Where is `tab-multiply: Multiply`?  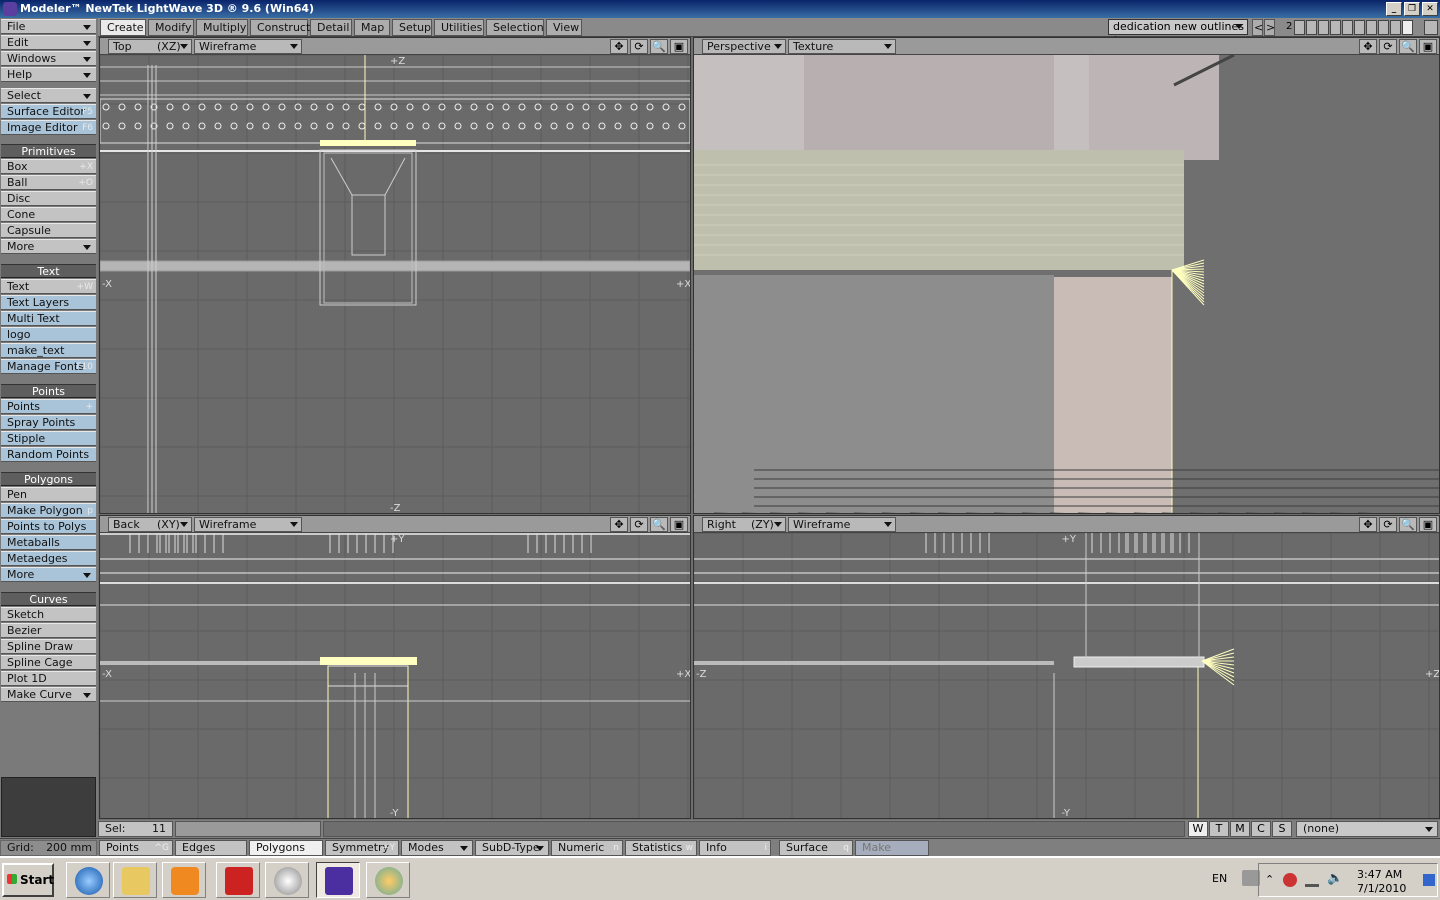
tab-multiply: Multiply is located at coordinates (222, 27).